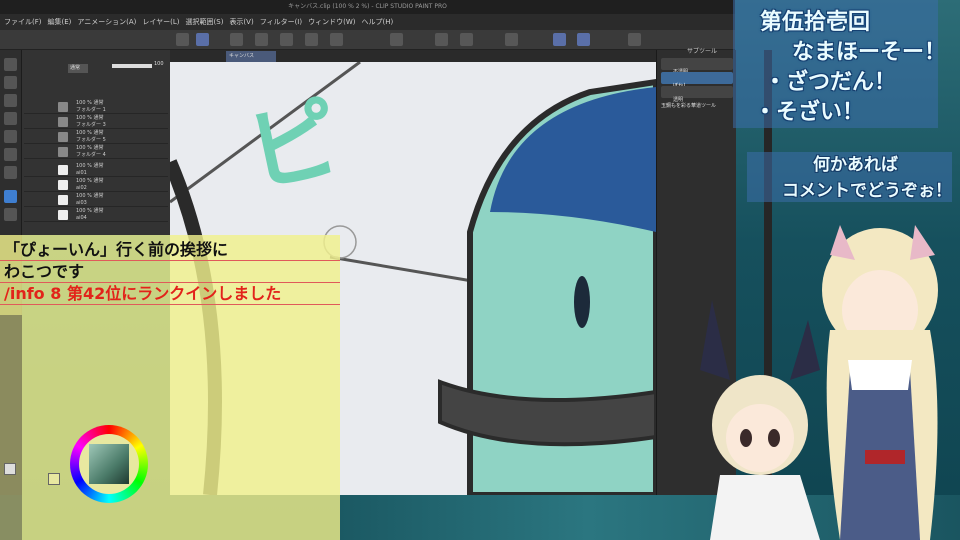 This screenshot has width=960, height=540. What do you see at coordinates (96, 185) in the screenshot?
I see `layer-row: 100 % 通常 ai02` at bounding box center [96, 185].